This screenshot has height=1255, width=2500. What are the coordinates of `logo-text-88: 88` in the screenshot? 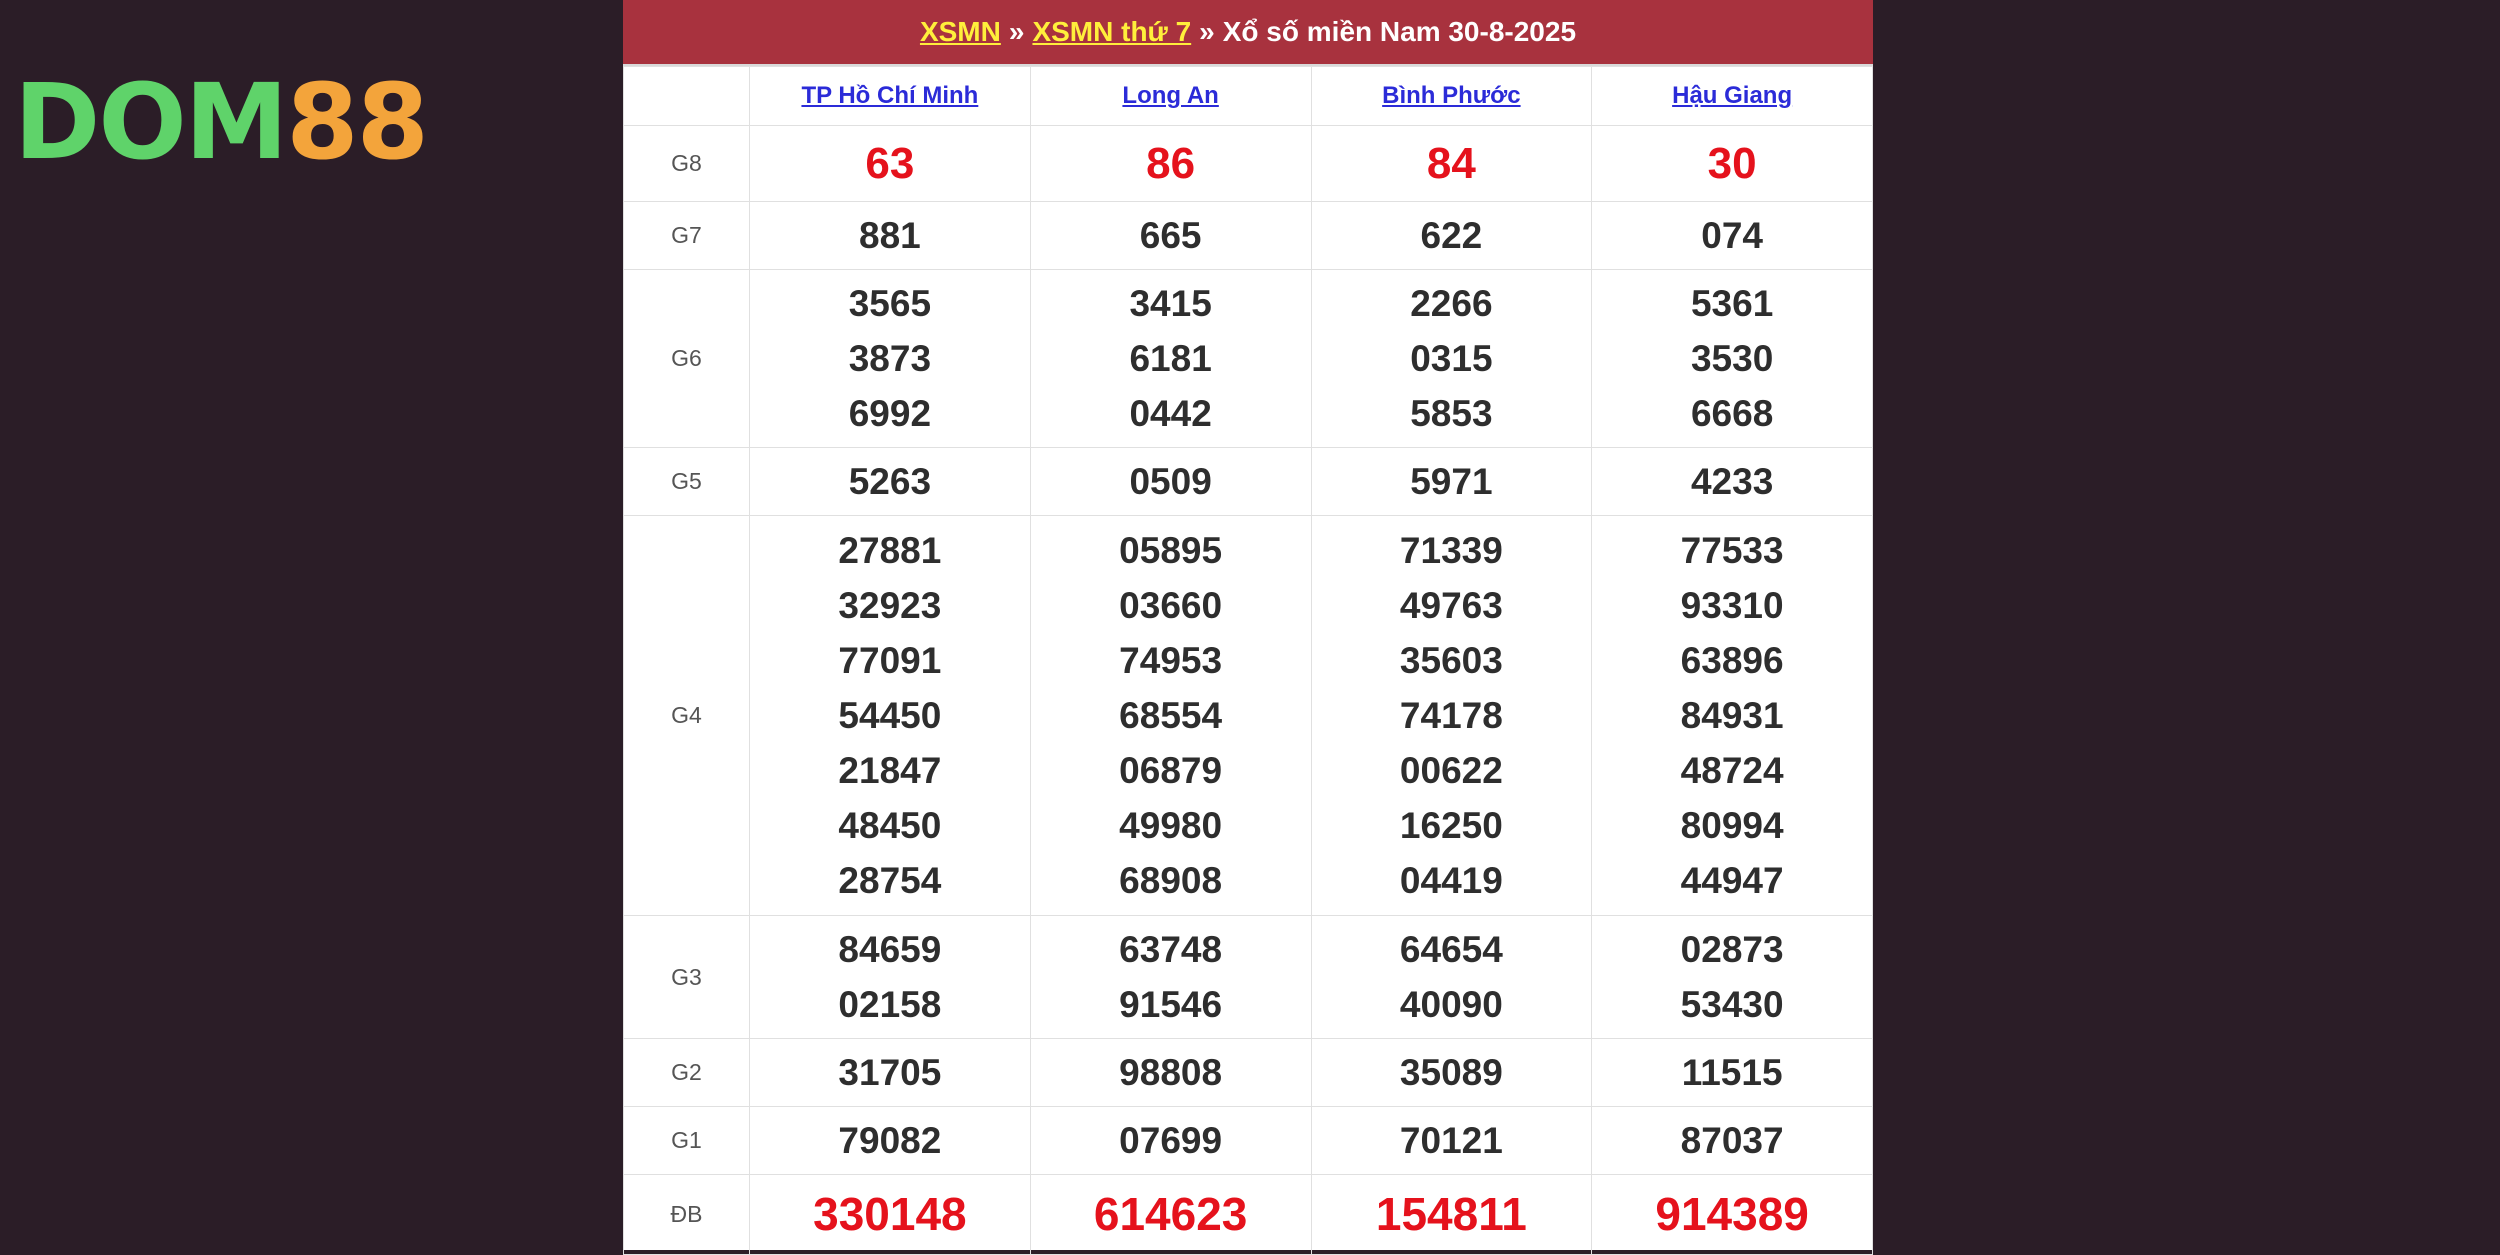 It's located at (357, 122).